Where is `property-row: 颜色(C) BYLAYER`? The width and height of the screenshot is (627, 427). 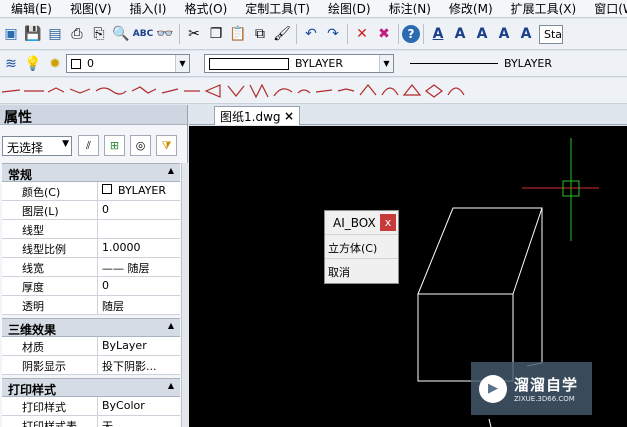 property-row: 颜色(C) BYLAYER is located at coordinates (91, 191).